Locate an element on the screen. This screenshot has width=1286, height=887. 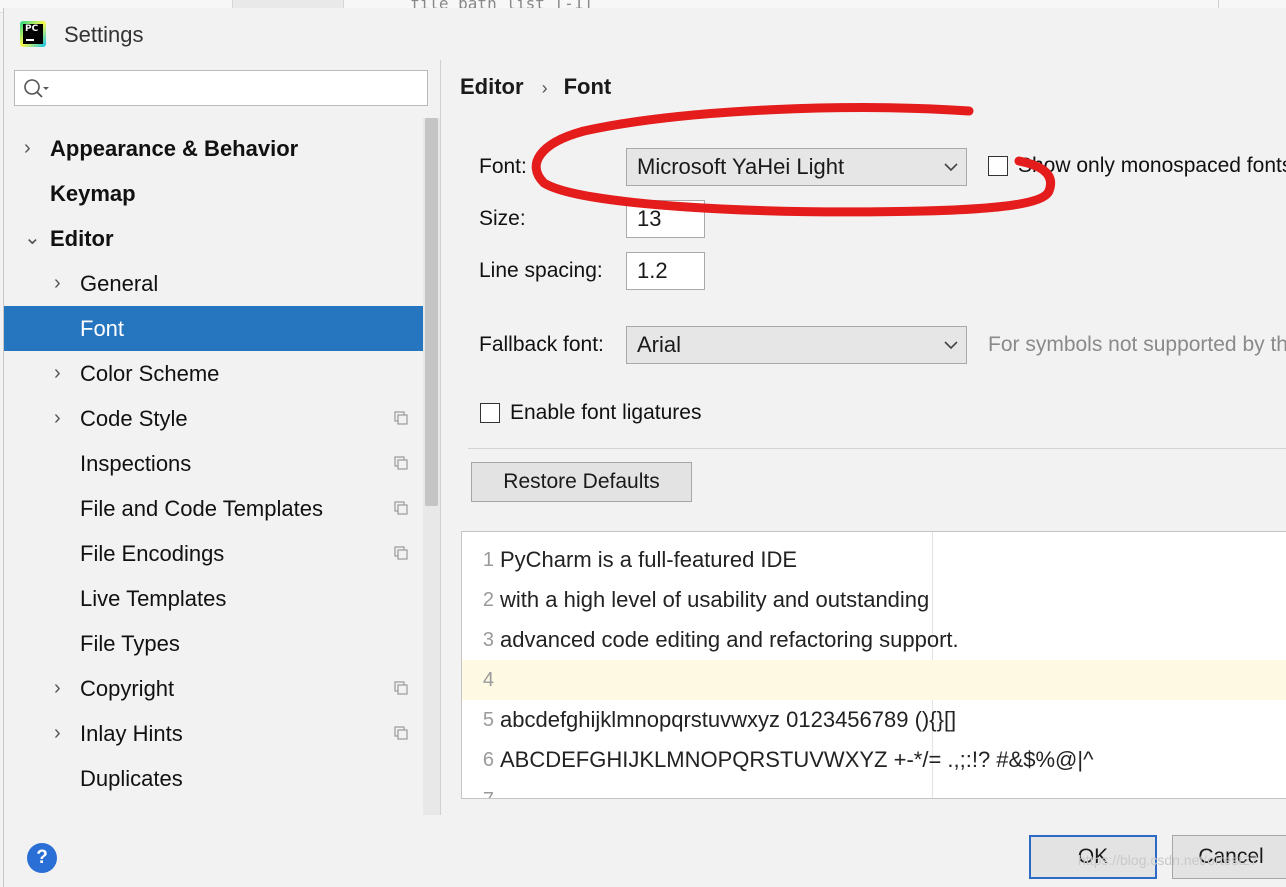
sidebar-item-label: Live Templates is located at coordinates (153, 598).